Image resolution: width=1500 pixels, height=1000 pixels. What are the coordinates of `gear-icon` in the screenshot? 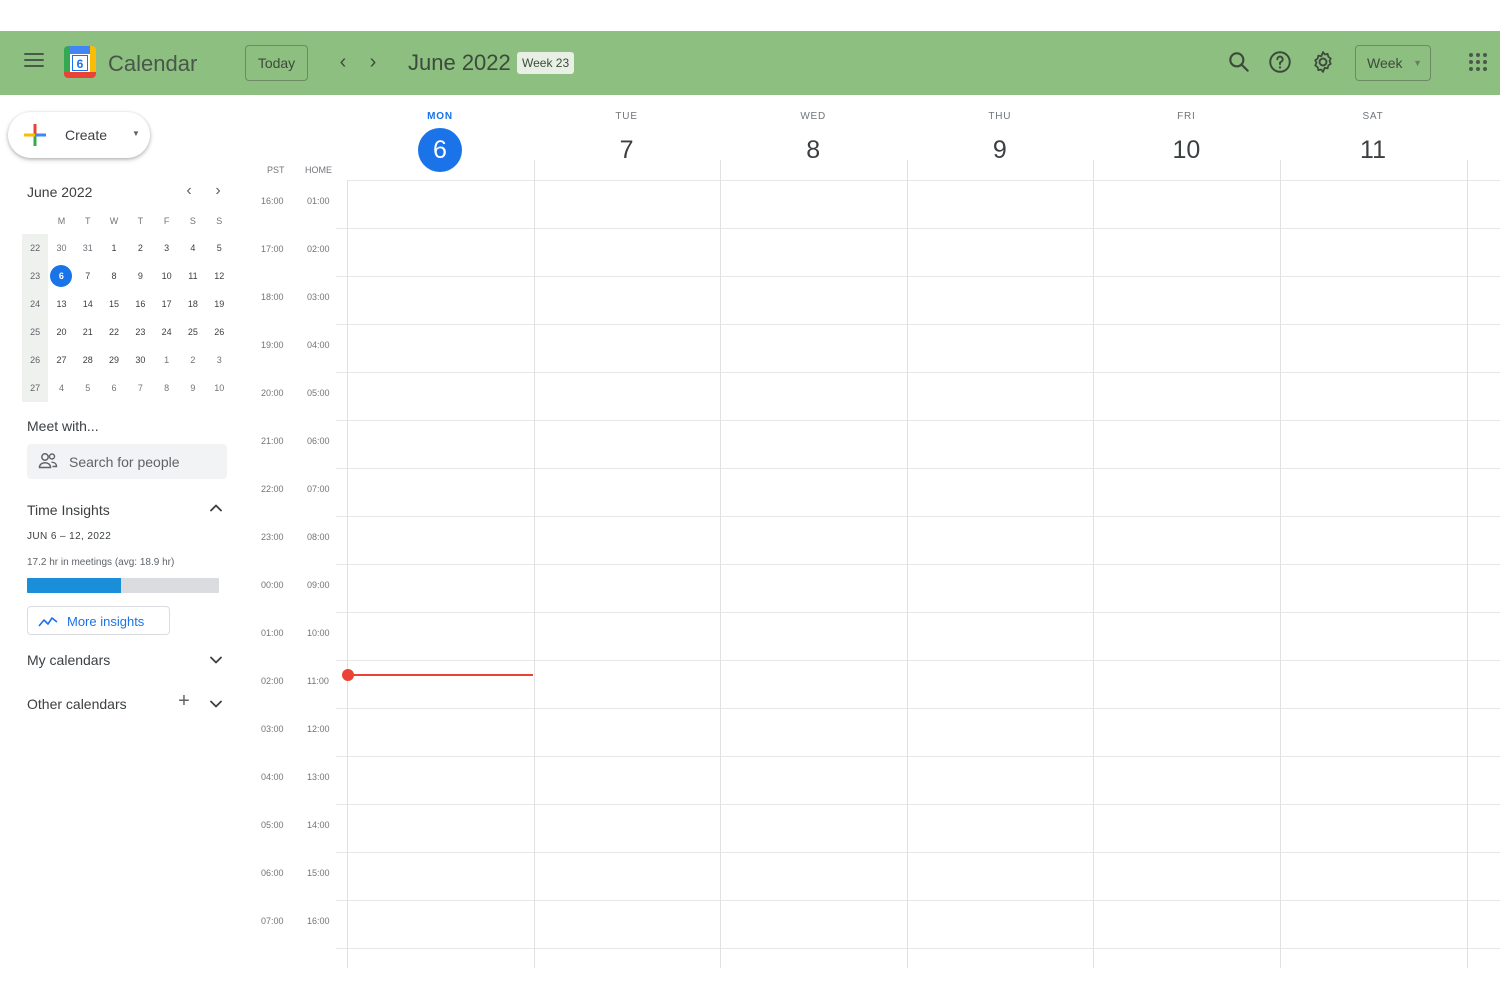 It's located at (1323, 62).